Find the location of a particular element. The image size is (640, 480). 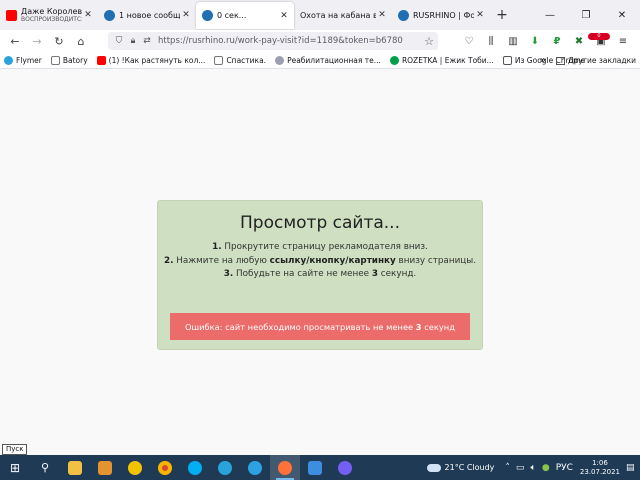

start-button: ⊞ is located at coordinates (15, 467).